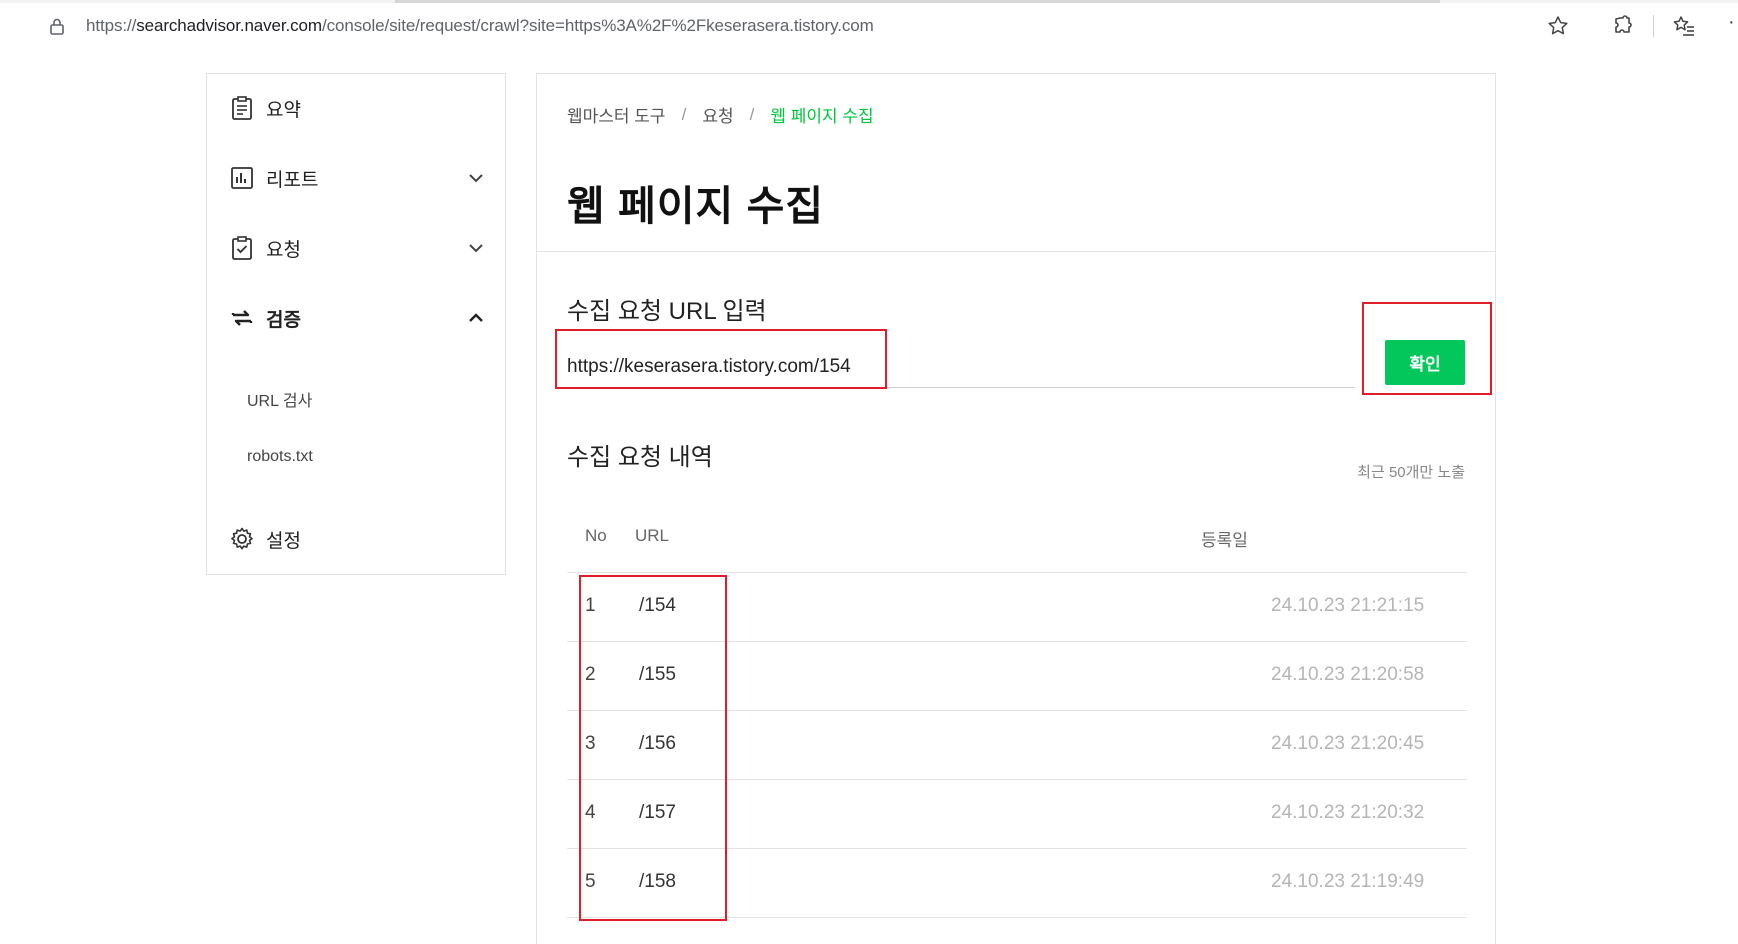 This screenshot has width=1738, height=944. I want to click on row-url: /155, so click(657, 674).